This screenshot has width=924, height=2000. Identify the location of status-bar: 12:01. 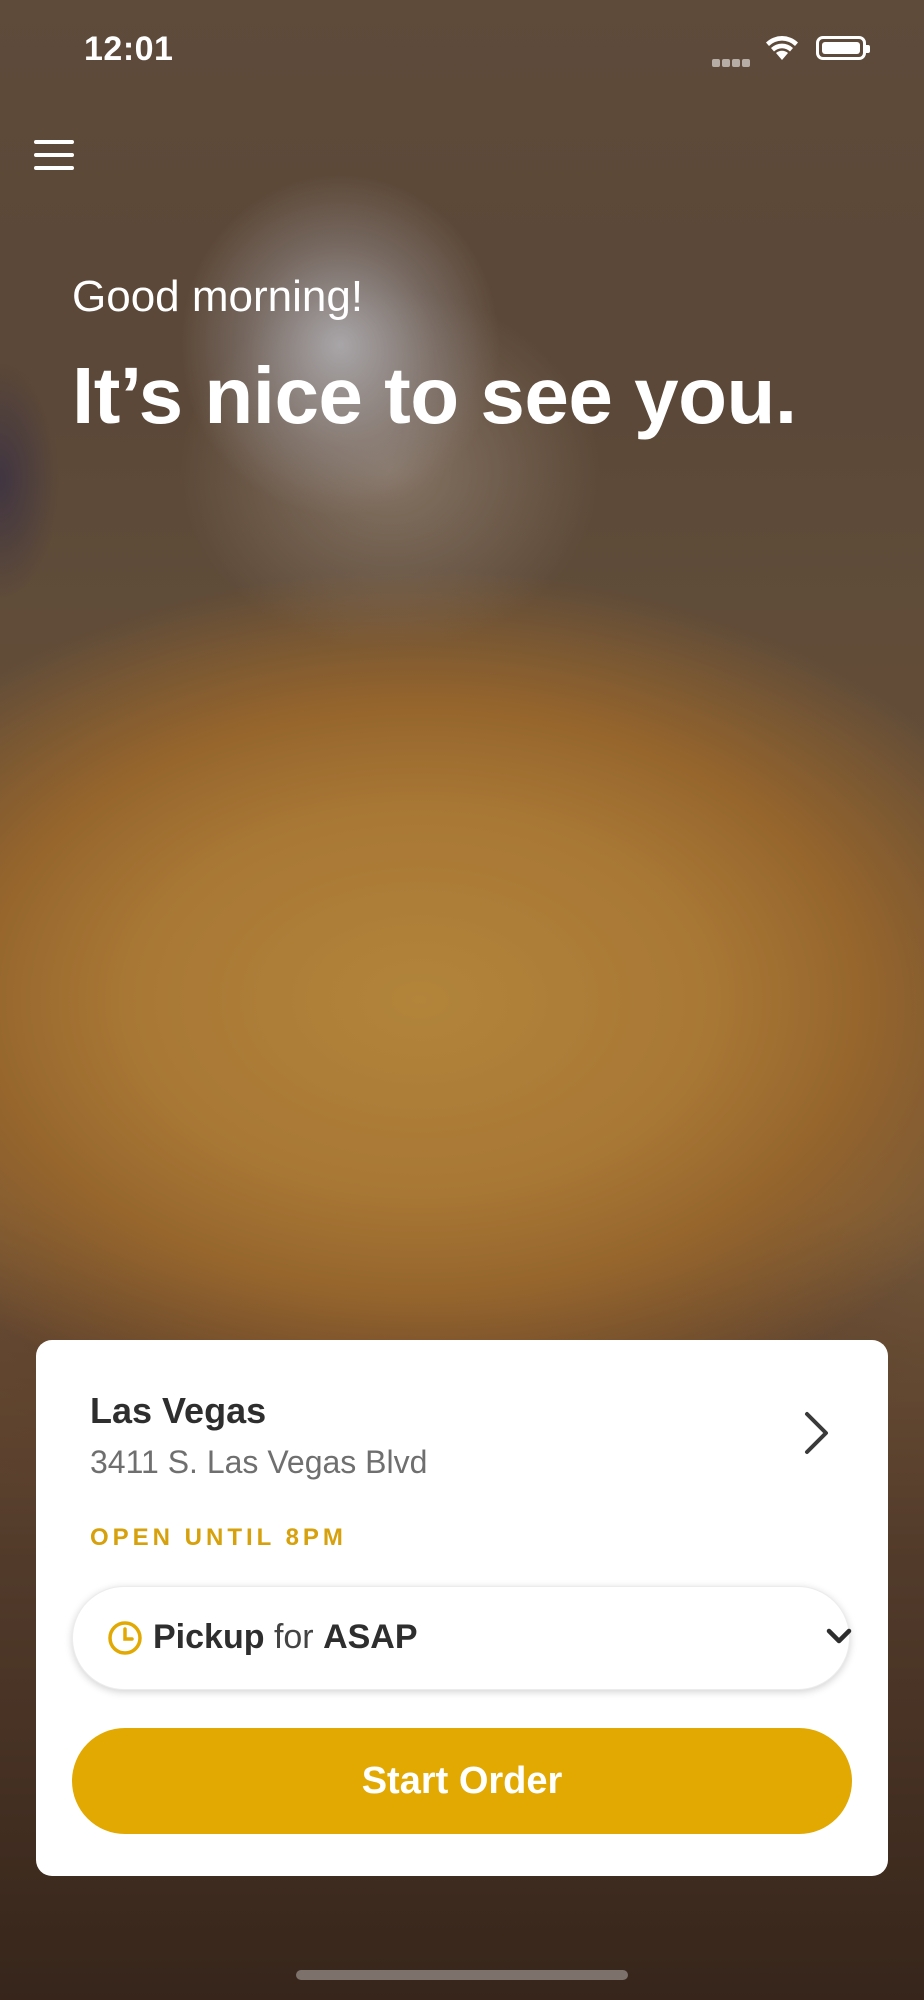
(462, 50).